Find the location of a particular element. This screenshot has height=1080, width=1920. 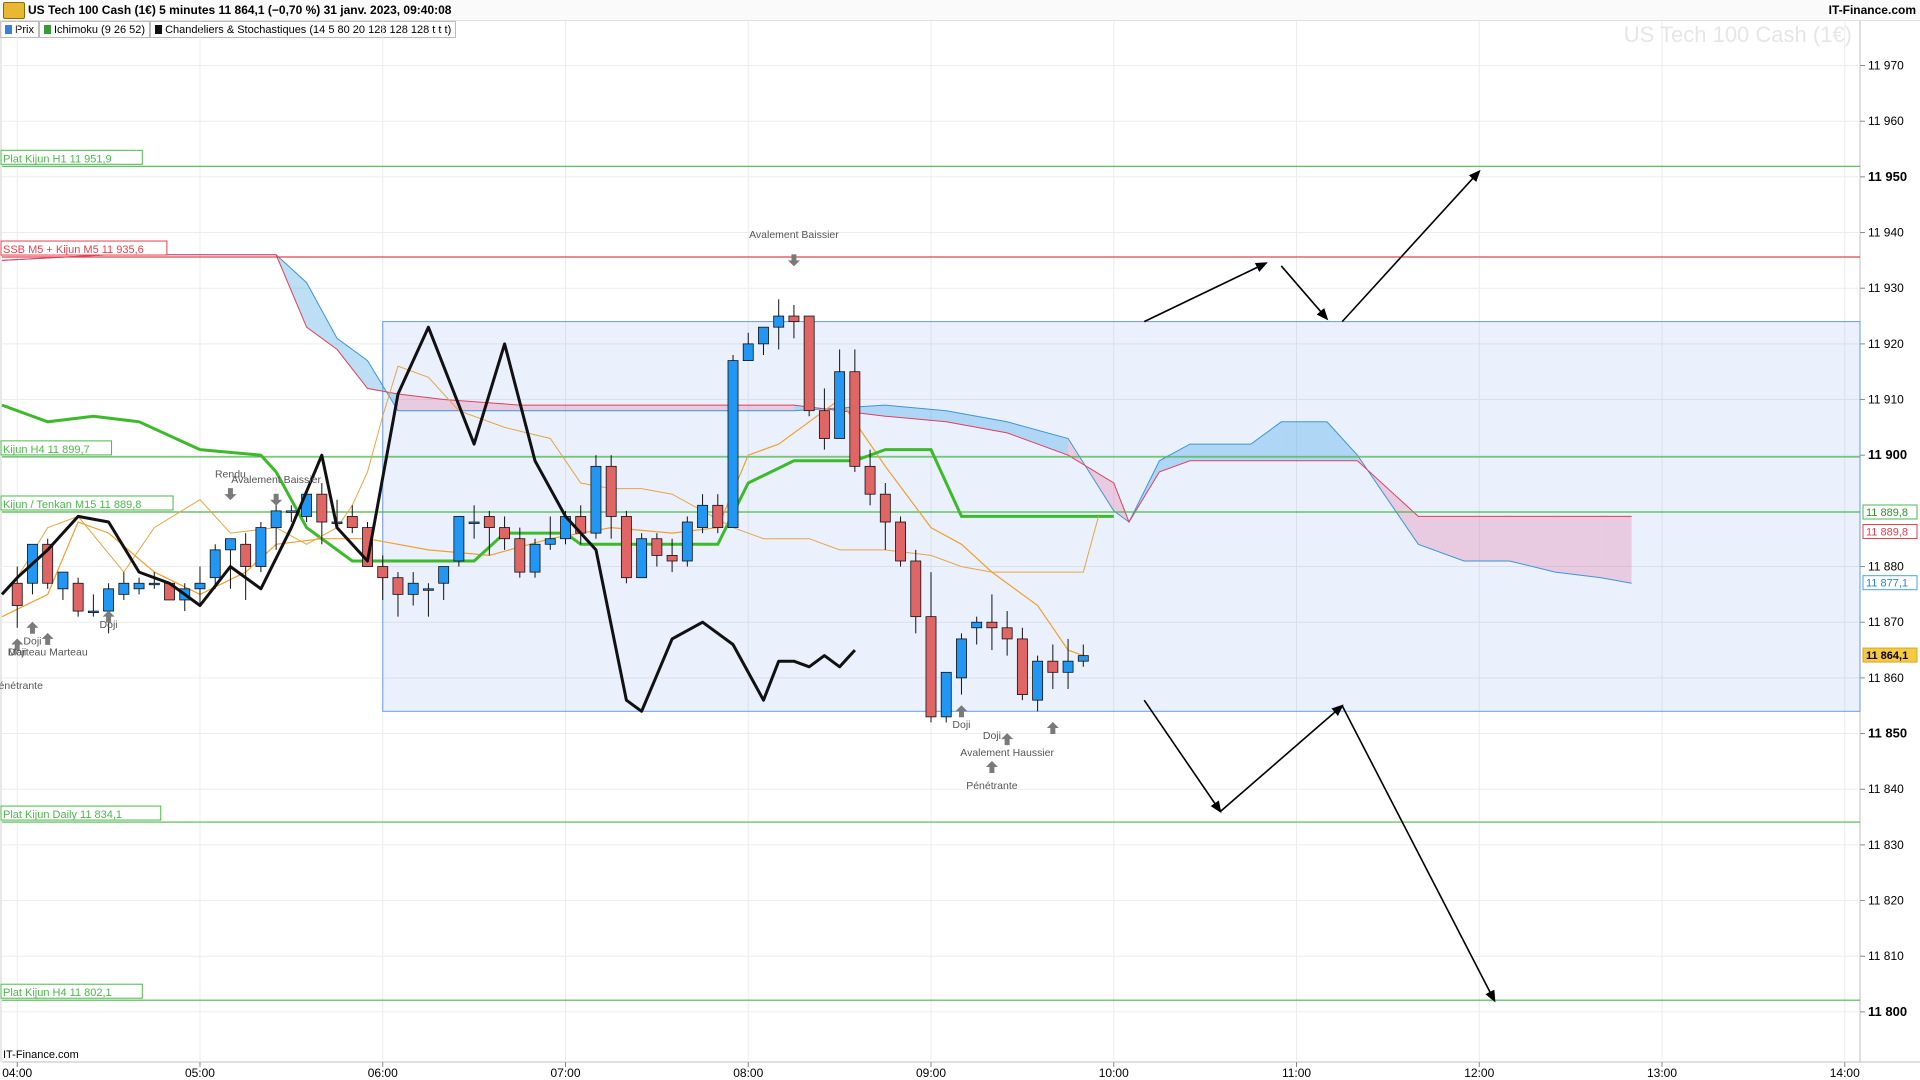

watermark-text: US Tech 100 Cash (1€) is located at coordinates (1738, 34).